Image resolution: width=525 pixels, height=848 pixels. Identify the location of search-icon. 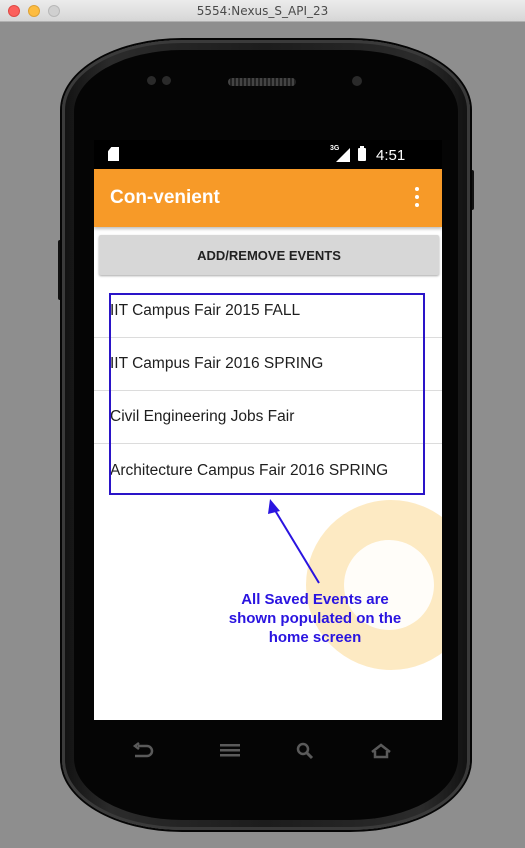
(305, 751).